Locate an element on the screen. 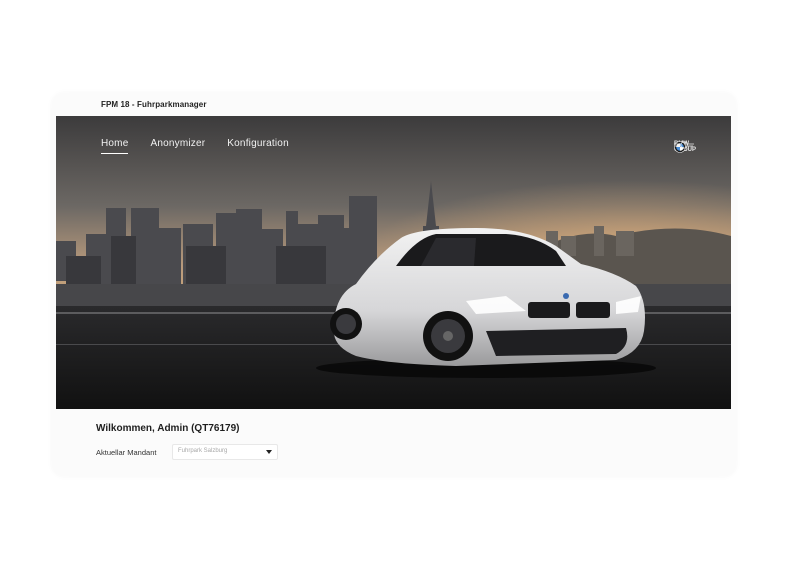  chevron-down-icon is located at coordinates (269, 452).